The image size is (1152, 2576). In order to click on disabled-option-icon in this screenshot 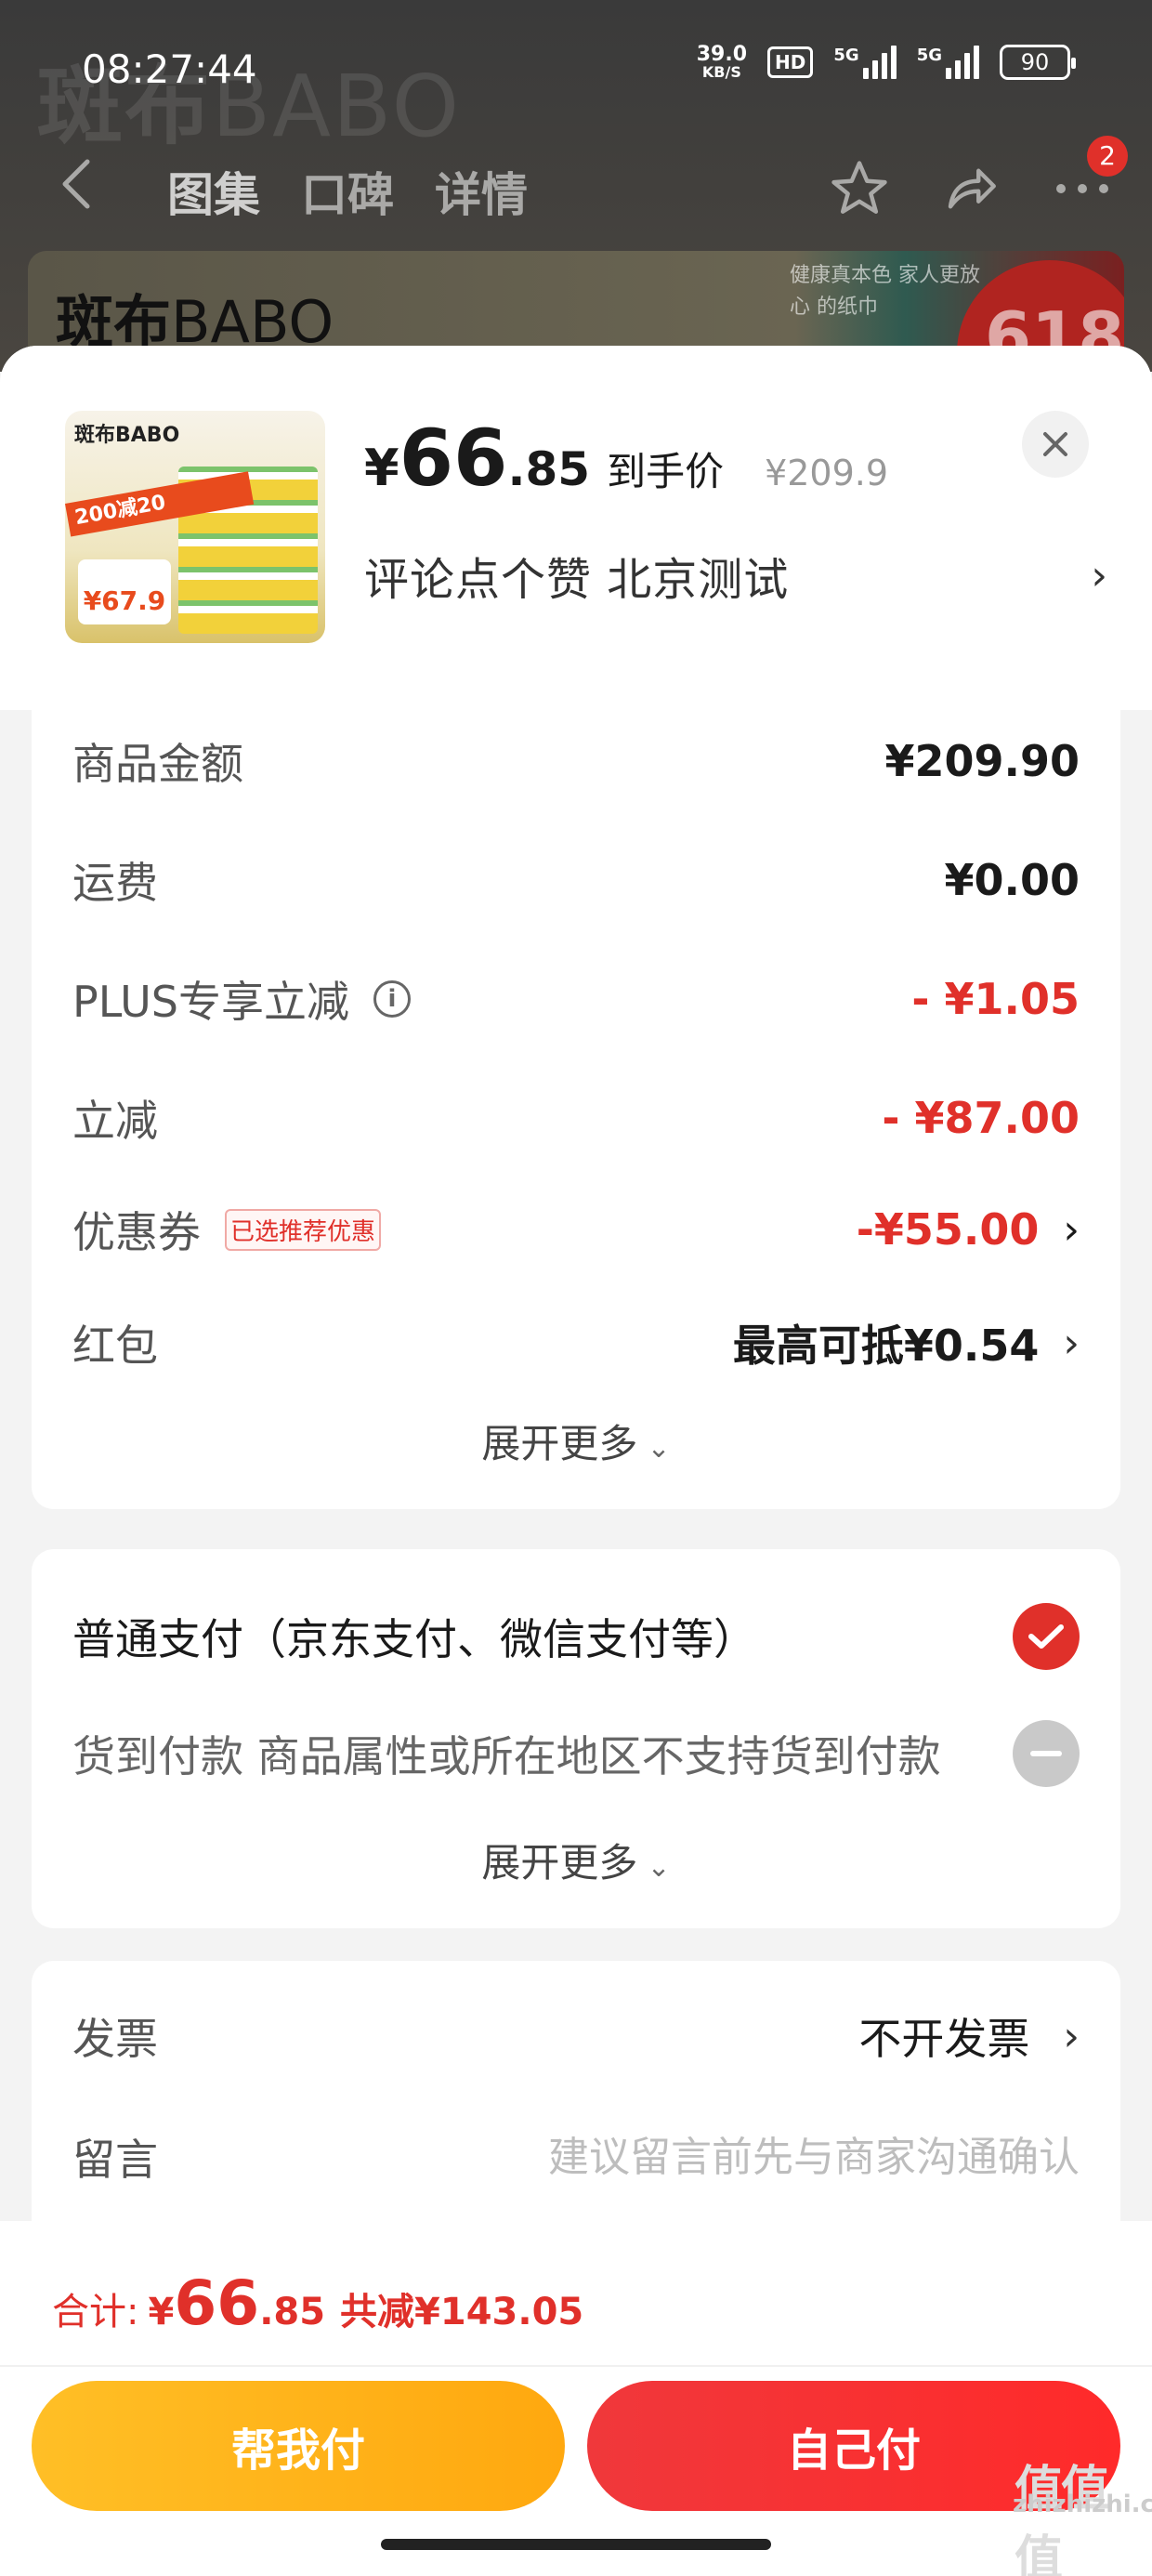, I will do `click(1046, 1753)`.